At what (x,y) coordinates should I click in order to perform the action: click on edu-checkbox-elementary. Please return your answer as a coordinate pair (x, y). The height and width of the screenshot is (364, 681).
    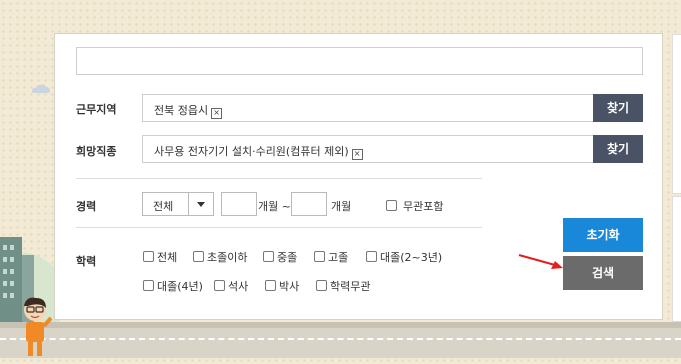
    Looking at the image, I should click on (198, 256).